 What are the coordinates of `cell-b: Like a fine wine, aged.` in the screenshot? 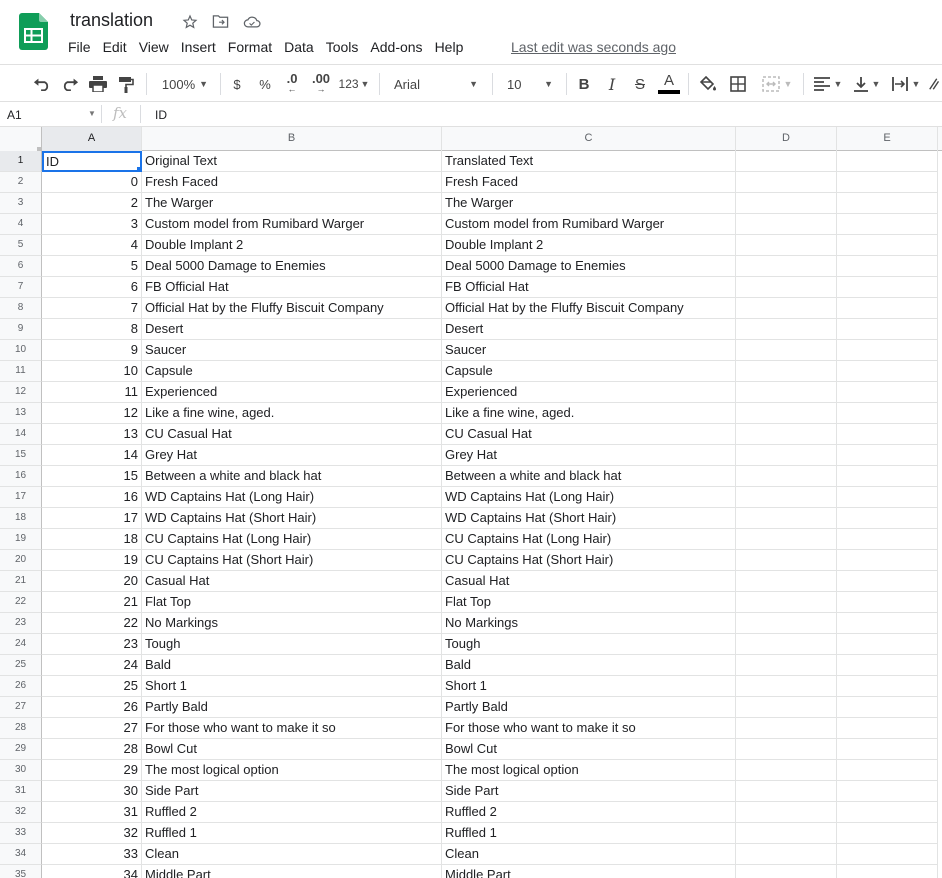 It's located at (292, 413).